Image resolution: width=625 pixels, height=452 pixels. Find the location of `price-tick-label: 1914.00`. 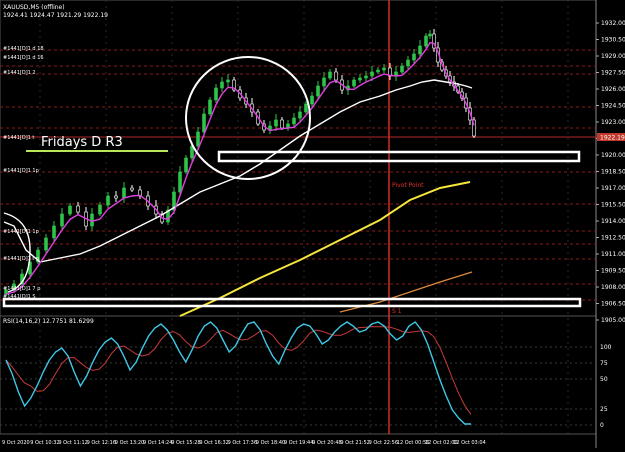

price-tick-label: 1914.00 is located at coordinates (613, 221).